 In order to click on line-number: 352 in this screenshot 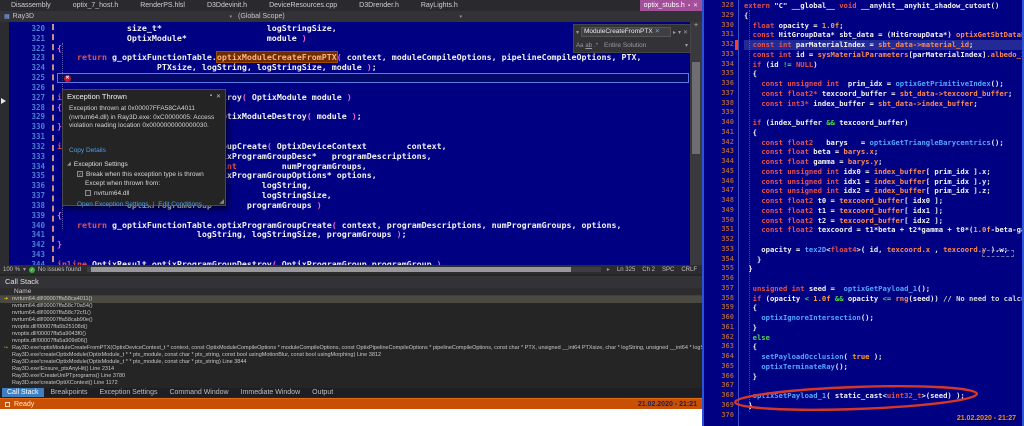, I will do `click(720, 240)`.